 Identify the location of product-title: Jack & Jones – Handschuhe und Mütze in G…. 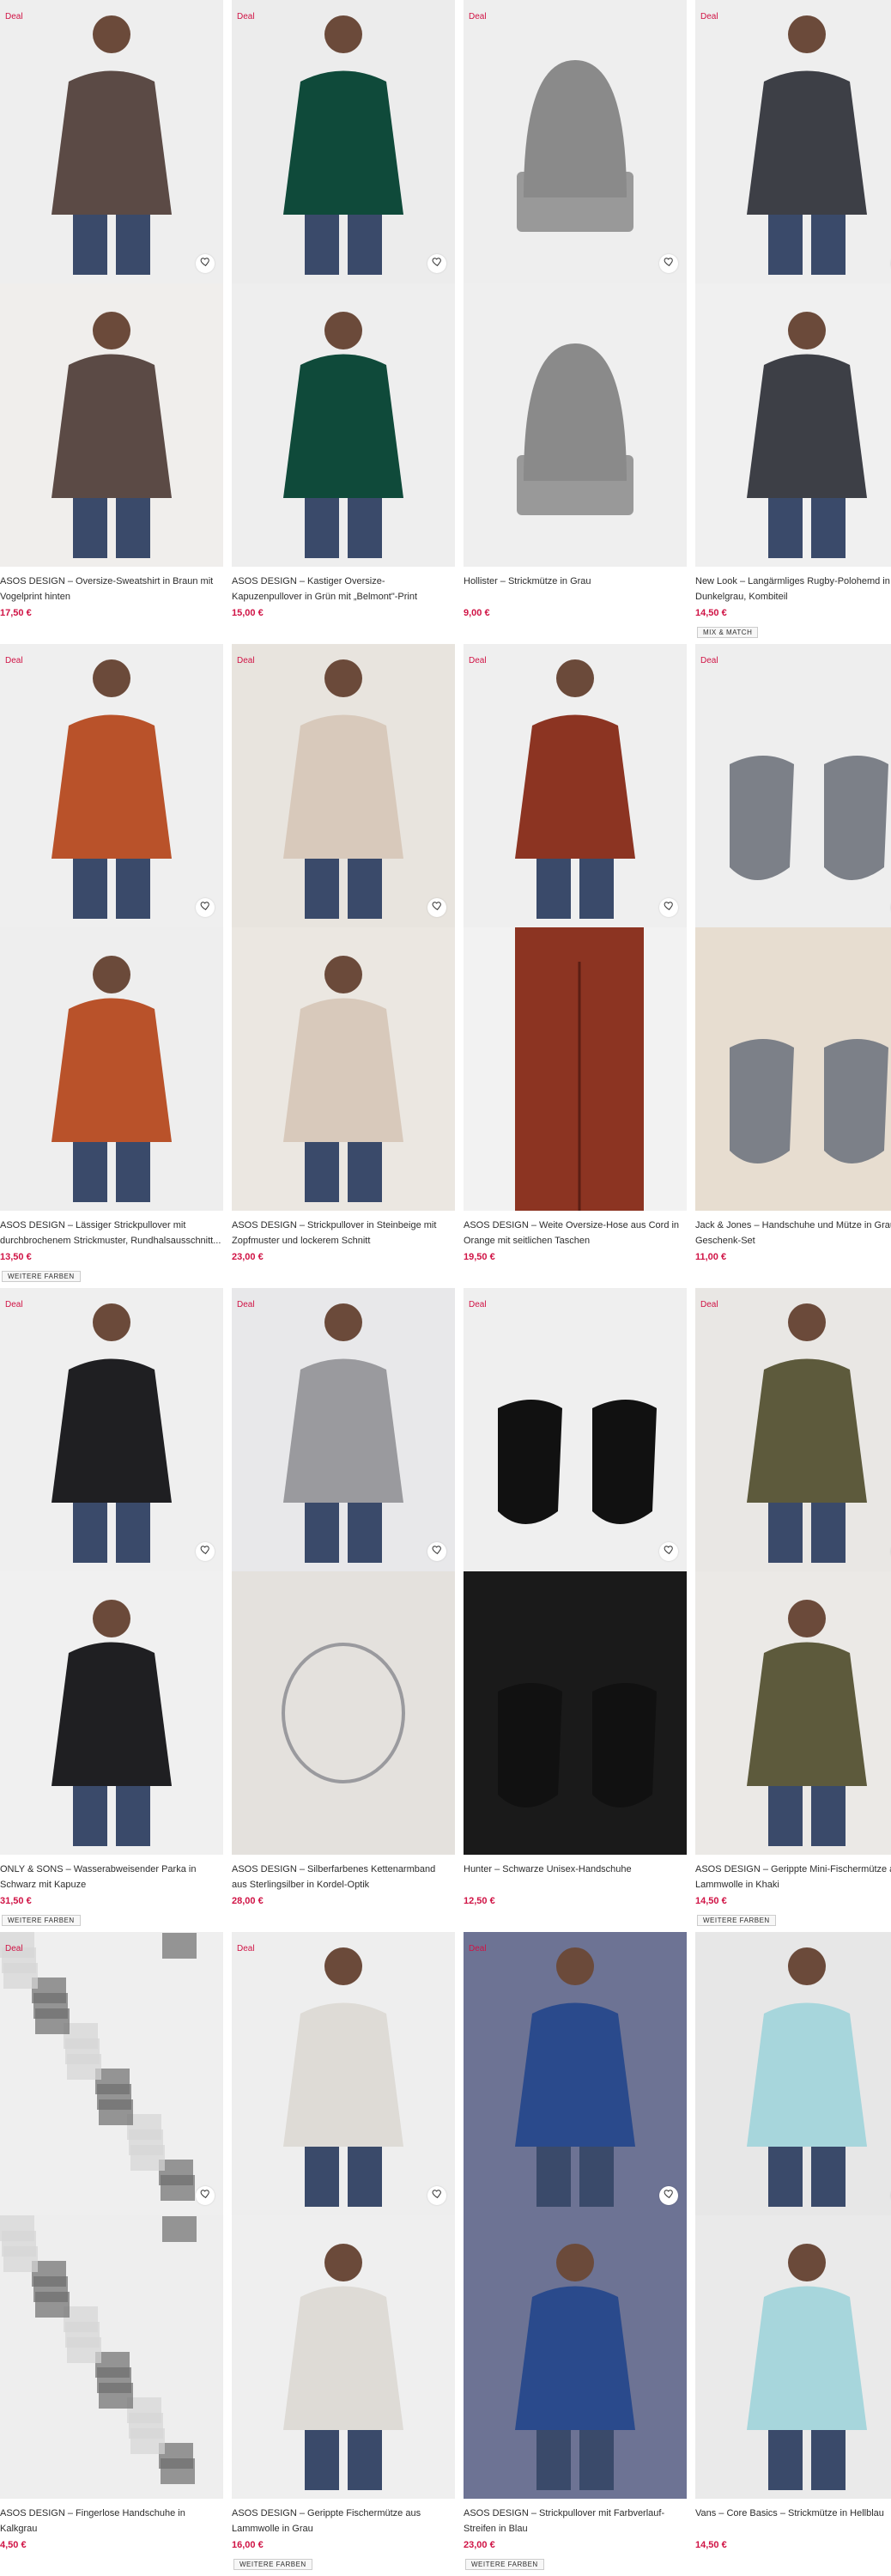
(793, 1233).